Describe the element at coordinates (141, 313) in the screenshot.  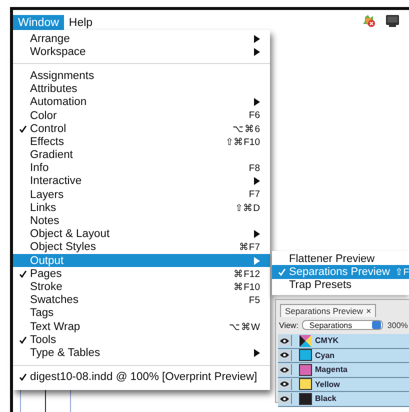
I see `menu-item: Tags` at that location.